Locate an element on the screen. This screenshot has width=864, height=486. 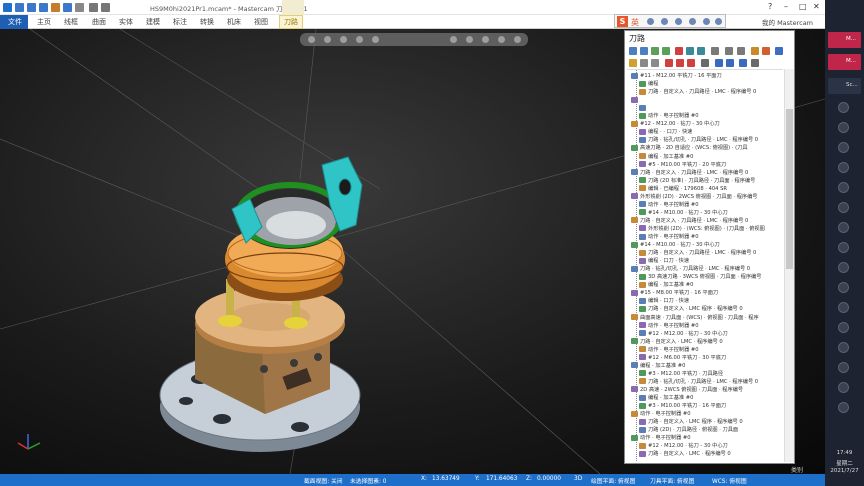
mode-3d: 3D is located at coordinates (578, 479).